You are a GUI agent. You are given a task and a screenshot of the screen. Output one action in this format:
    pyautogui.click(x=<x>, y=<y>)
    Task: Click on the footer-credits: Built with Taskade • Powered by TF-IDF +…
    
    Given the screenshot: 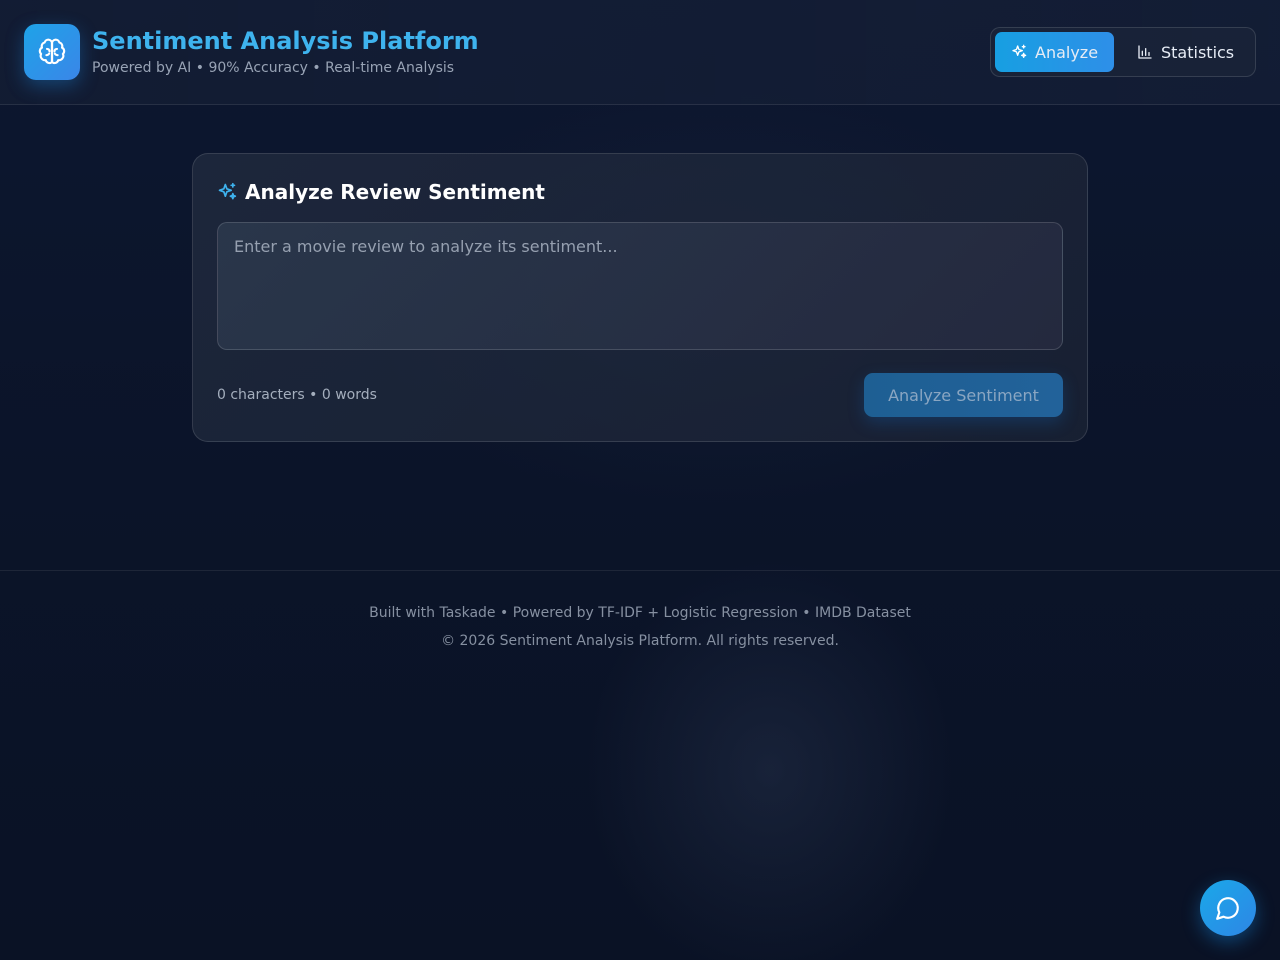 What is the action you would take?
    pyautogui.click(x=640, y=613)
    